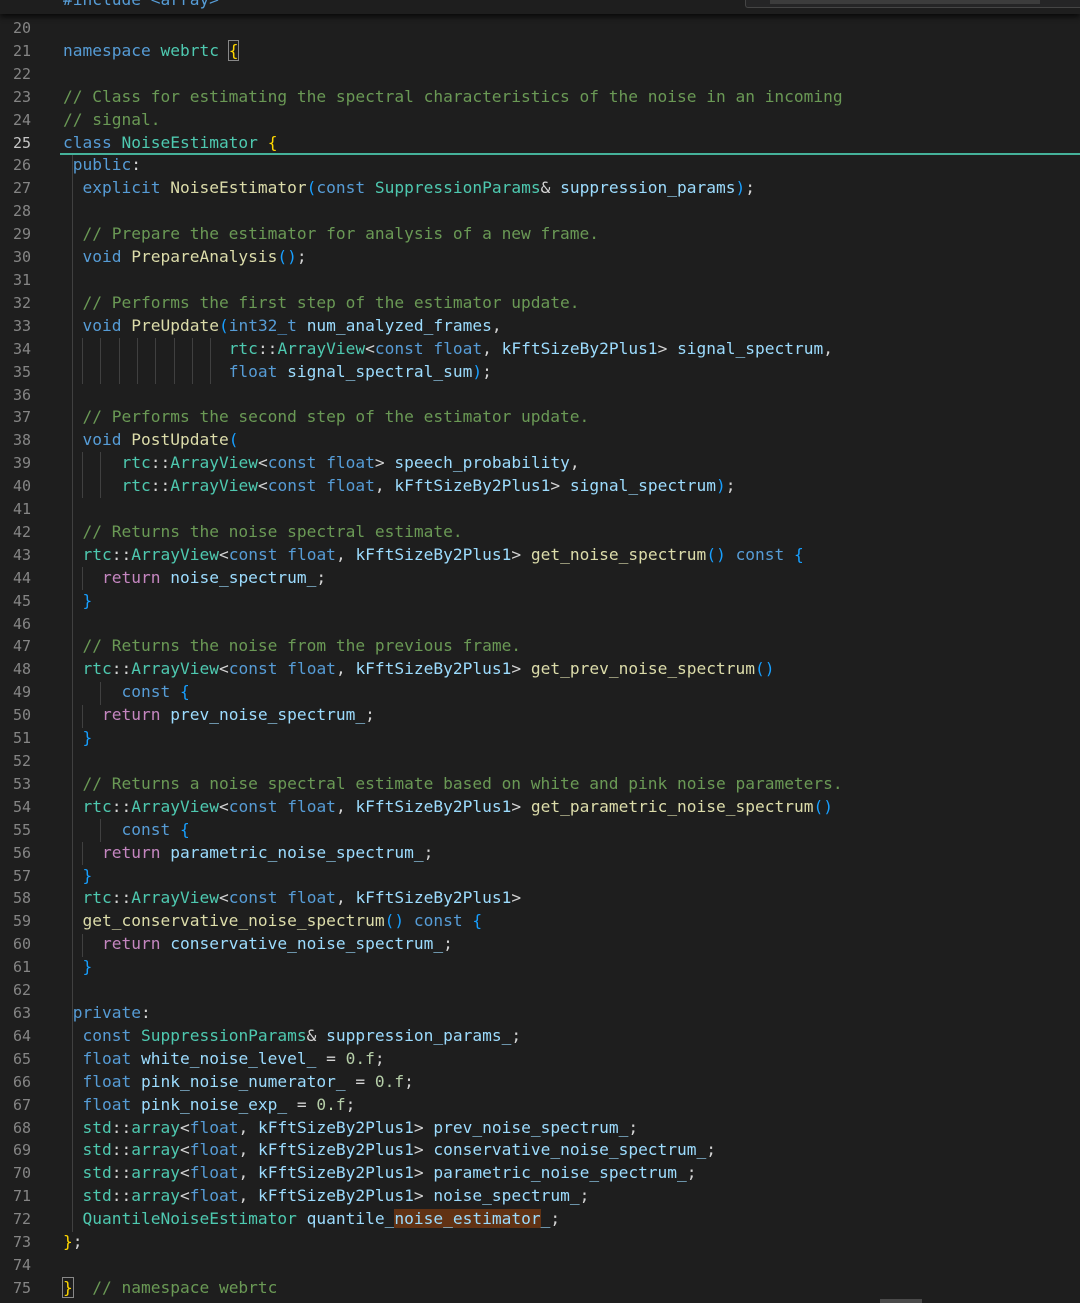 The height and width of the screenshot is (1303, 1080). I want to click on horizontal-scrollbar-thumb, so click(901, 1301).